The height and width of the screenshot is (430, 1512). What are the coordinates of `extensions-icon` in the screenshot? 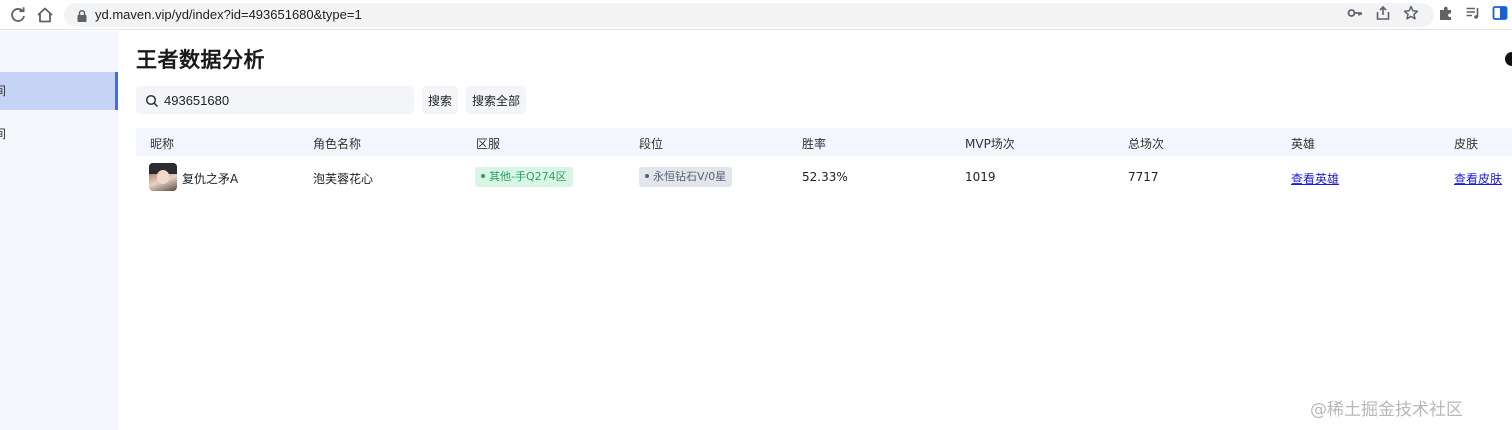 It's located at (1446, 13).